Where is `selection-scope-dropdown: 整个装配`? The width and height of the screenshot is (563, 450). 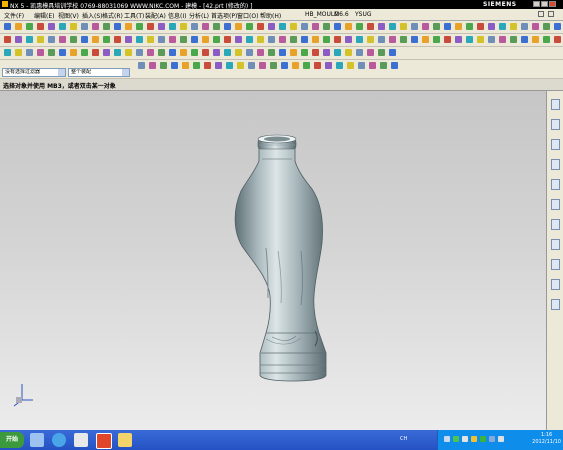
selection-scope-dropdown: 整个装配 is located at coordinates (99, 72).